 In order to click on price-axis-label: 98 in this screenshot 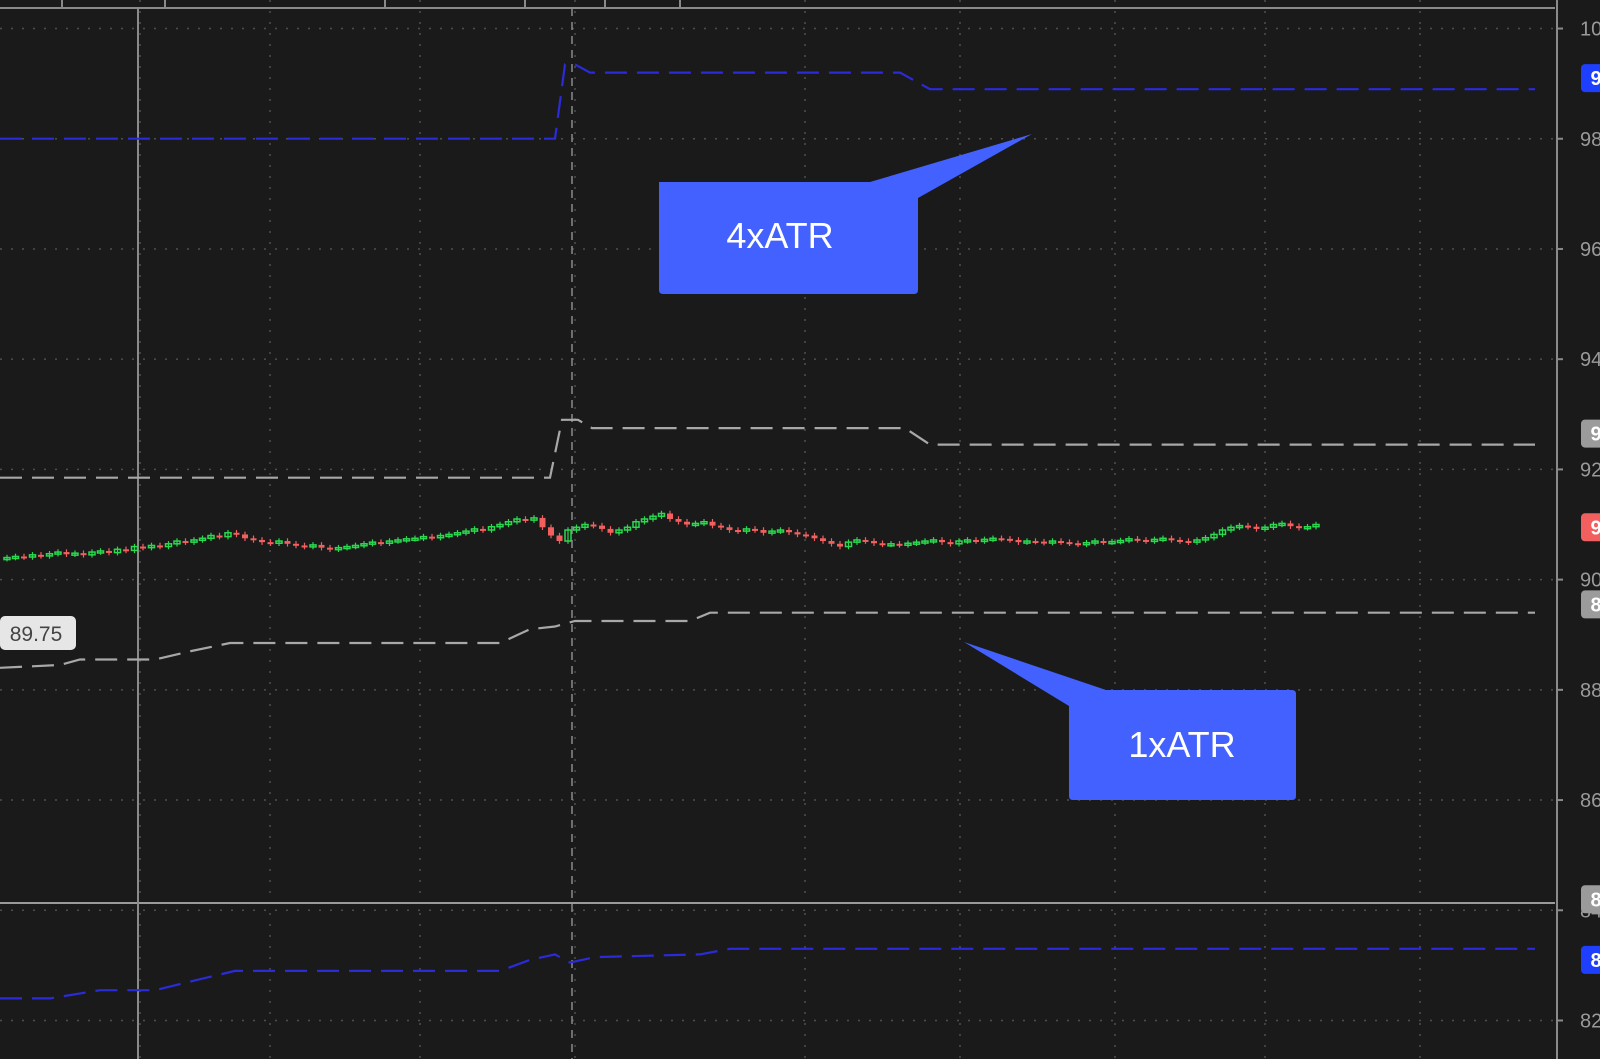, I will do `click(1590, 140)`.